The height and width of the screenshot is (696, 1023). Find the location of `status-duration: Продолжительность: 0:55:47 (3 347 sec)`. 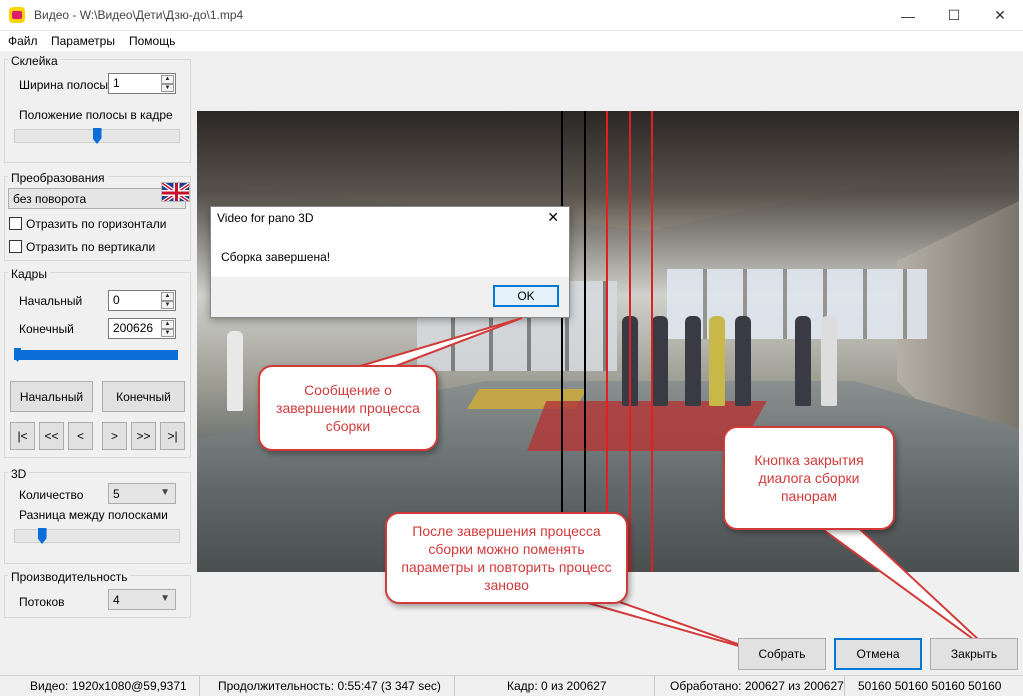

status-duration: Продолжительность: 0:55:47 (3 347 sec) is located at coordinates (327, 686).